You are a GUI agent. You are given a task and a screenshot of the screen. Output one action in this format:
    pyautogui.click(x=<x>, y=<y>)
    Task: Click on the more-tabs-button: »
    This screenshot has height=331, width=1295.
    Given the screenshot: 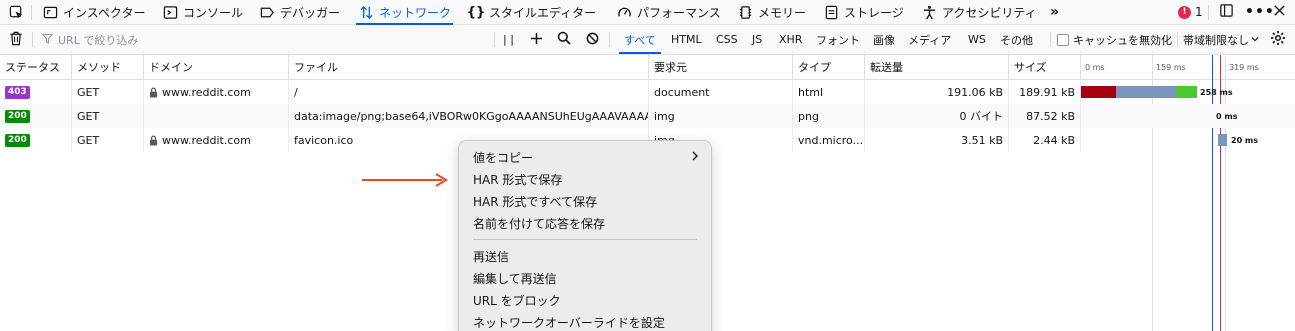 What is the action you would take?
    pyautogui.click(x=1054, y=12)
    